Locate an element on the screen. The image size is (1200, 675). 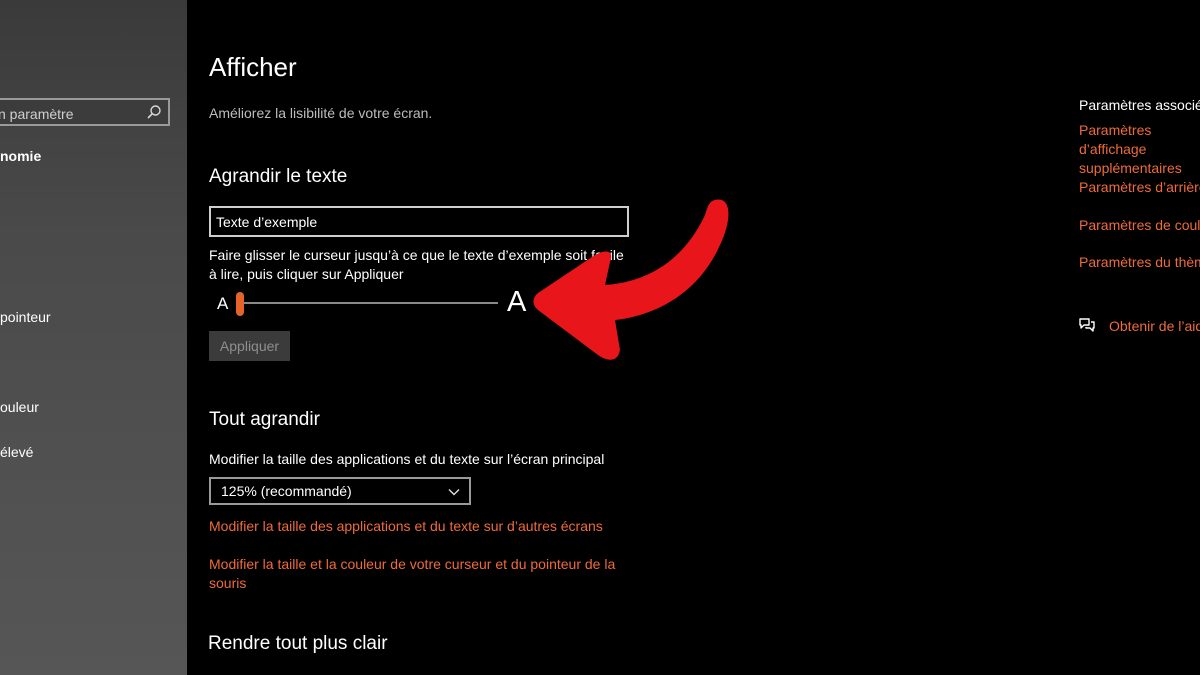
page-subtitle: Améliorez la lisibilité de votre écran. is located at coordinates (321, 113).